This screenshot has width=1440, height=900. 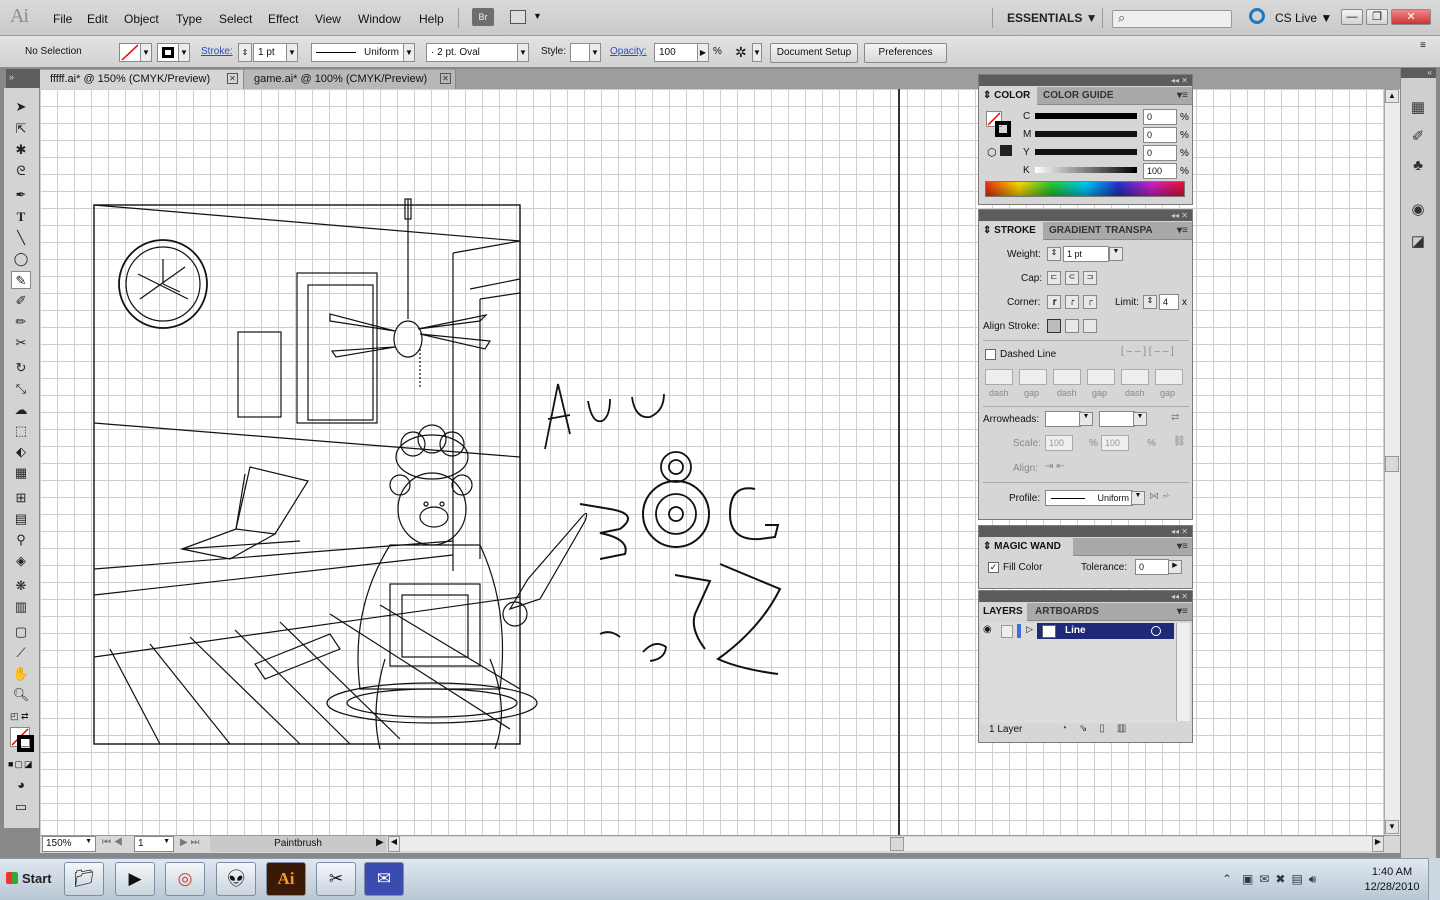 I want to click on layers-scrollbar, so click(x=1183, y=672).